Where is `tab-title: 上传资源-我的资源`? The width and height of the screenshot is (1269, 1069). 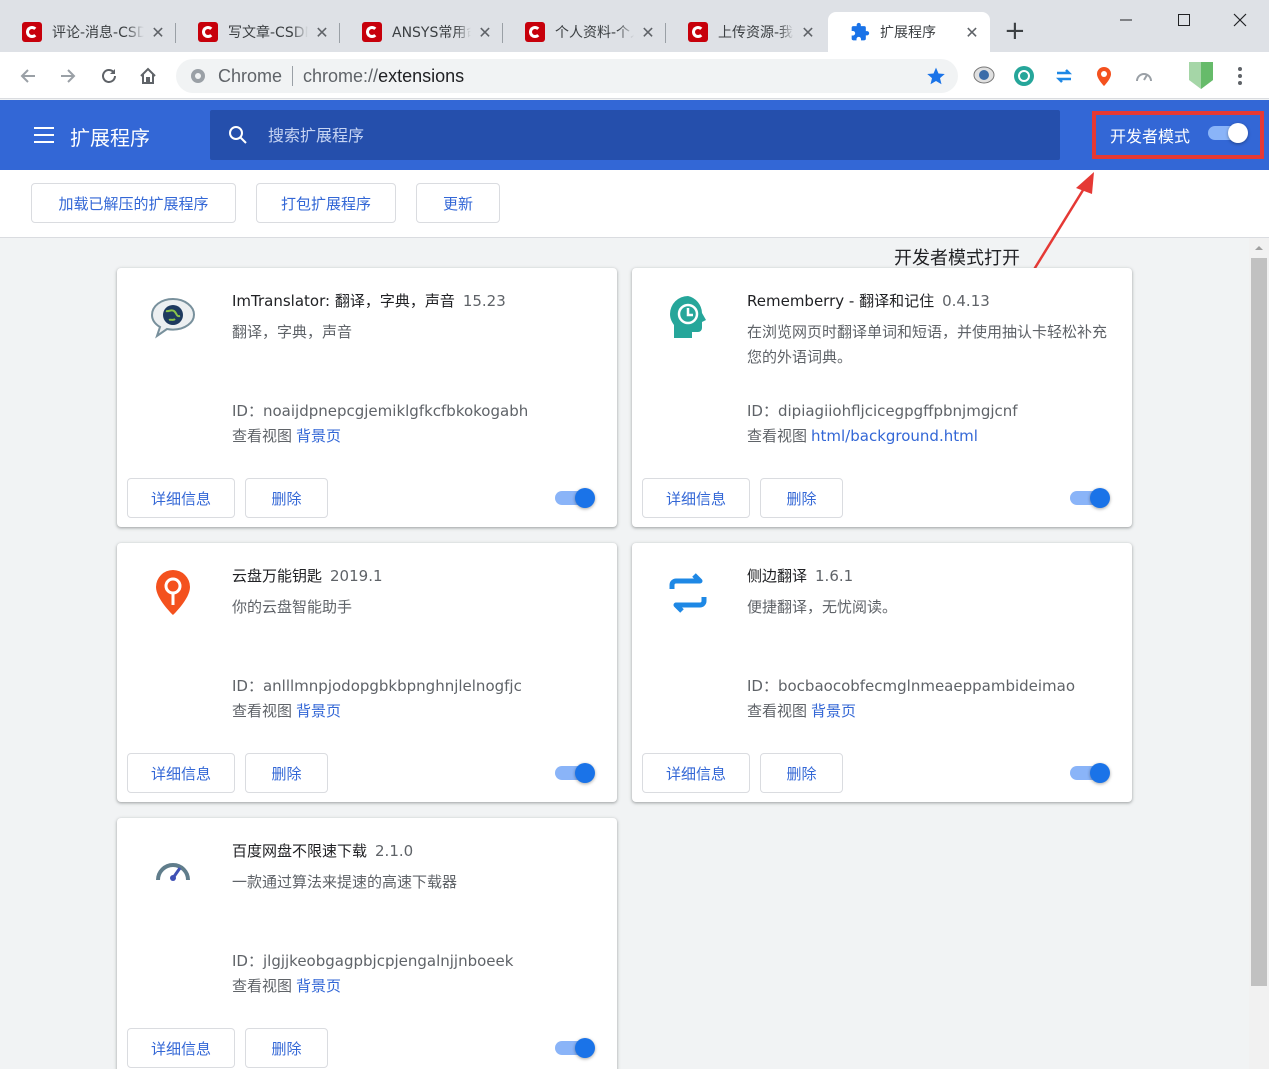 tab-title: 上传资源-我的资源 is located at coordinates (756, 33).